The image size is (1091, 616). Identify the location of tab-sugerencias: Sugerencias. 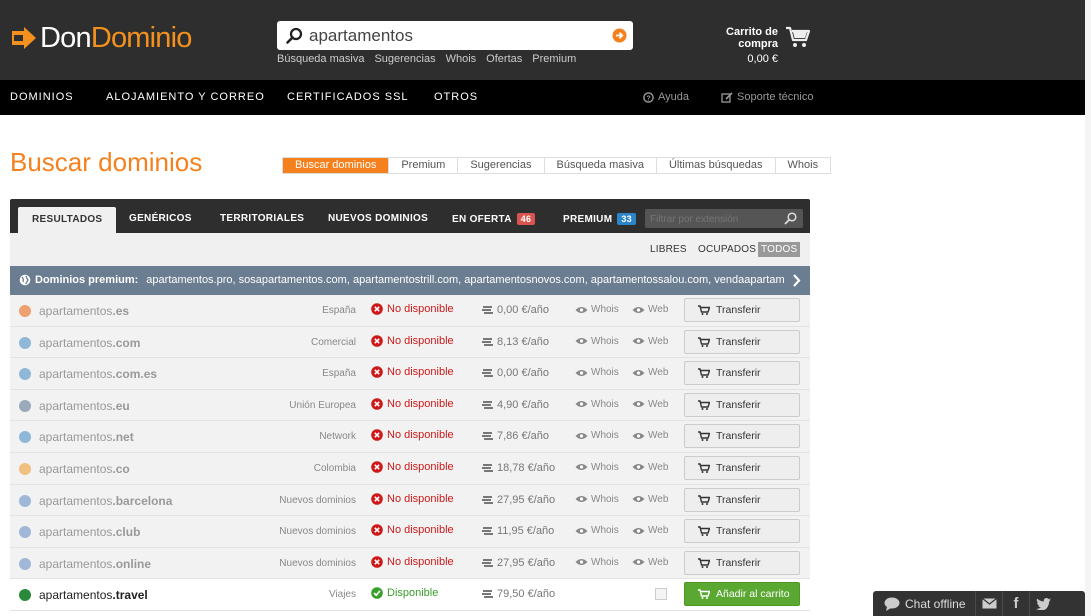
(500, 165).